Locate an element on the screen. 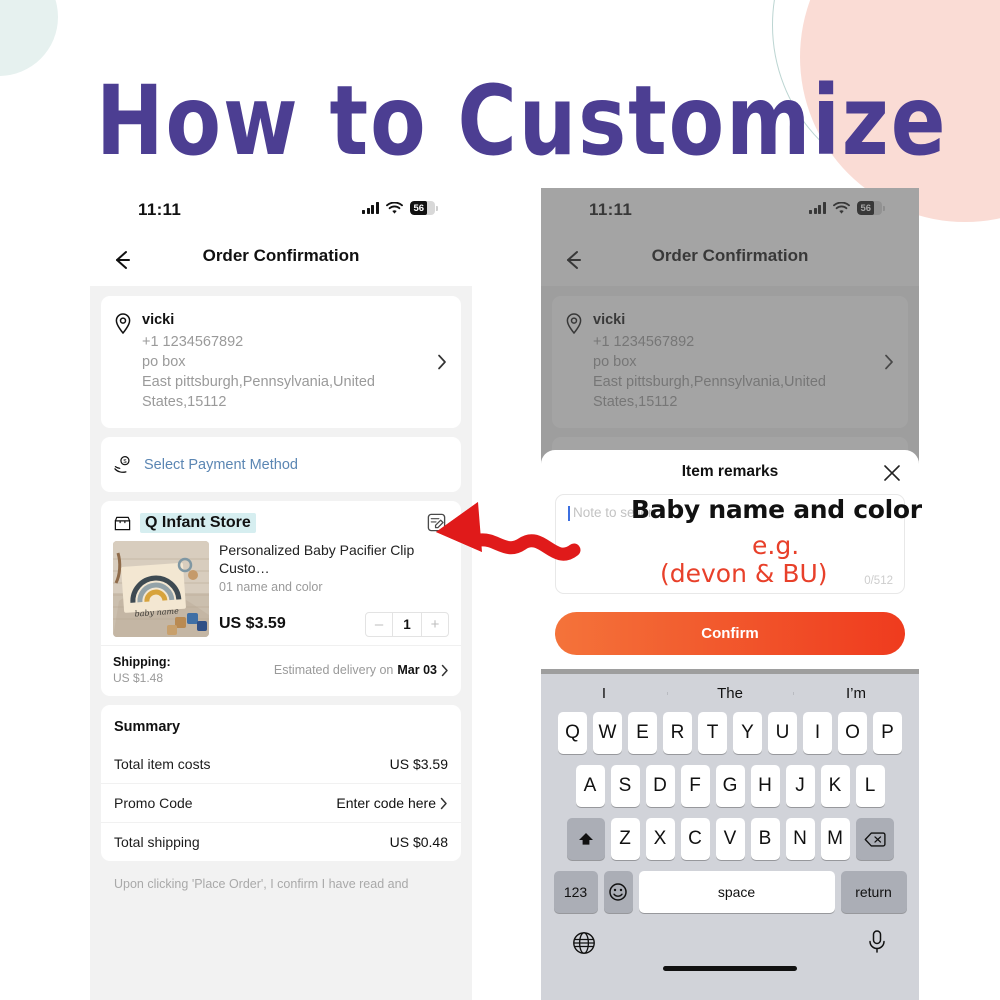 Image resolution: width=1000 pixels, height=1000 pixels. quantity-value: 1 is located at coordinates (407, 624).